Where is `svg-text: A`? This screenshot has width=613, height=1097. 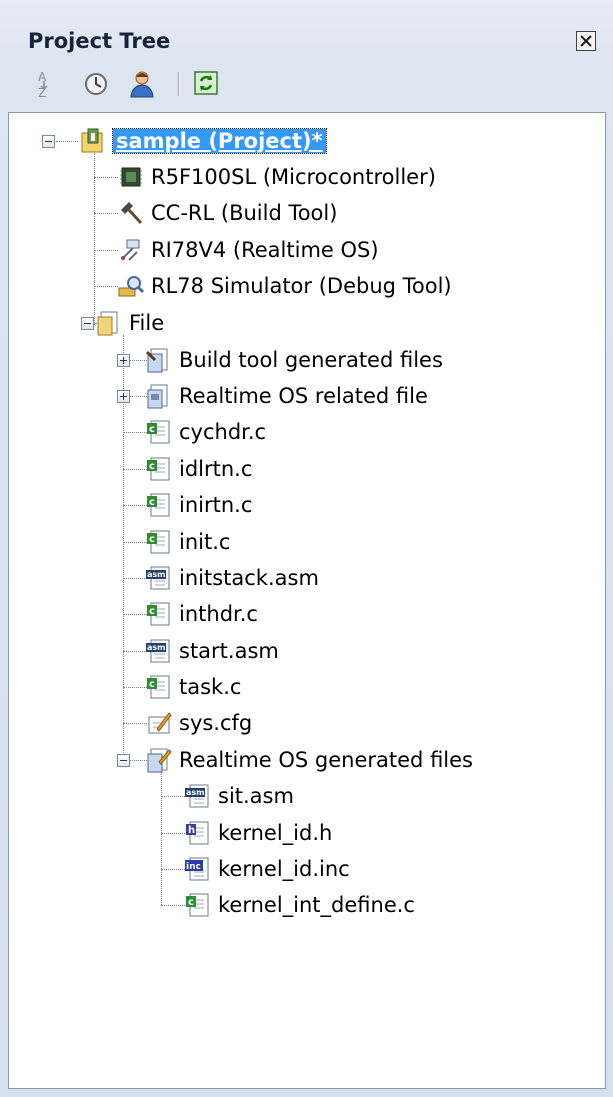 svg-text: A is located at coordinates (42, 77).